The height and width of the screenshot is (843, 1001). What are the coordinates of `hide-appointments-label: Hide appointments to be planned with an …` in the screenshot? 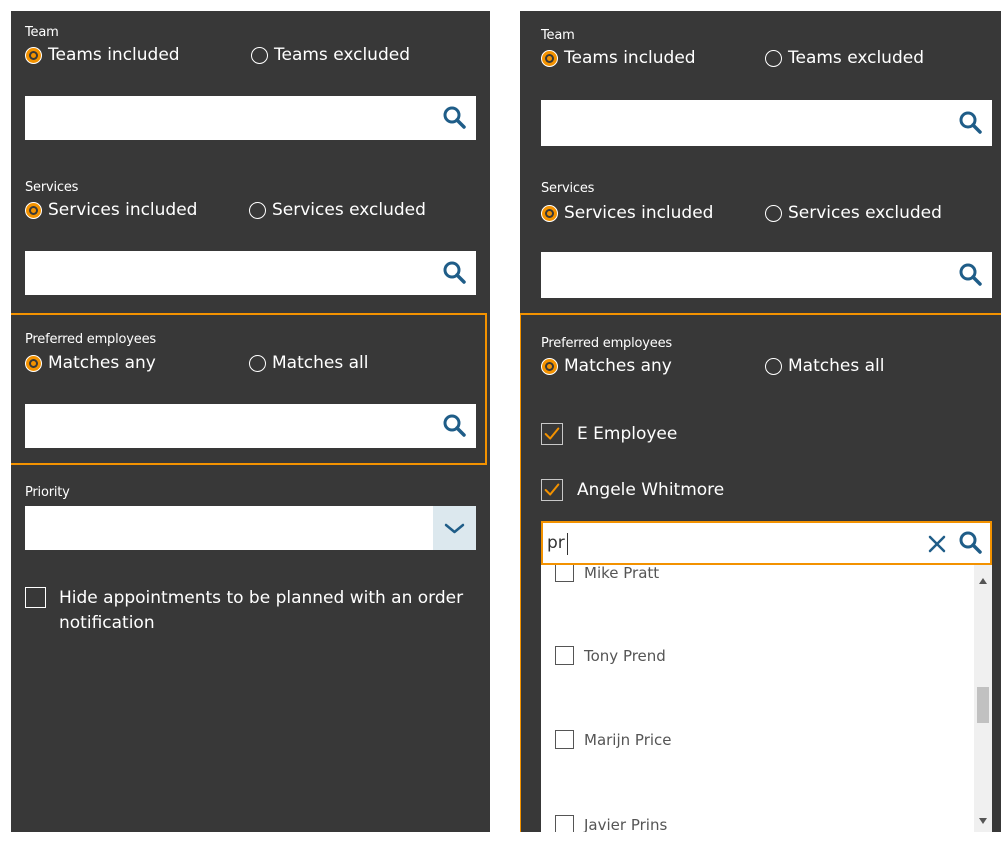 It's located at (261, 611).